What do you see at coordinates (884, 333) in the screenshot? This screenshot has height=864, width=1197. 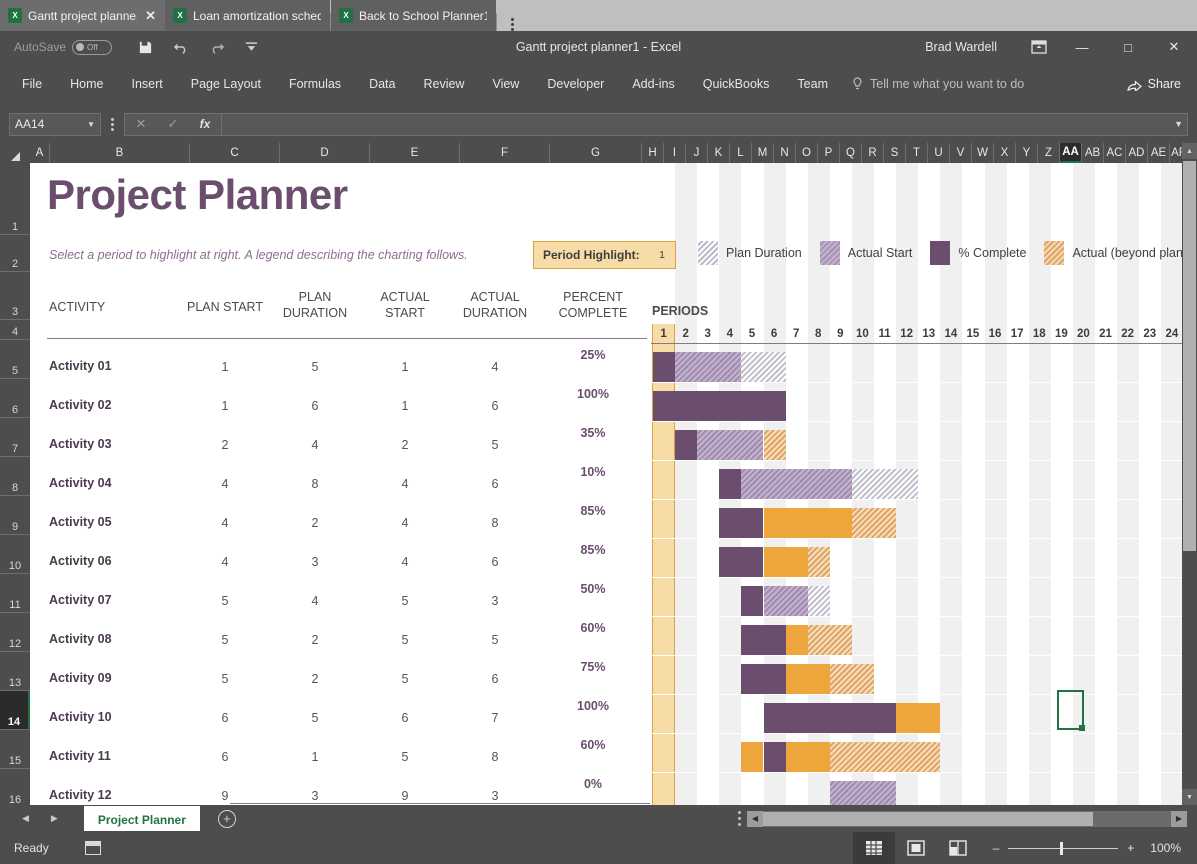 I see `period-tick-11: 11` at bounding box center [884, 333].